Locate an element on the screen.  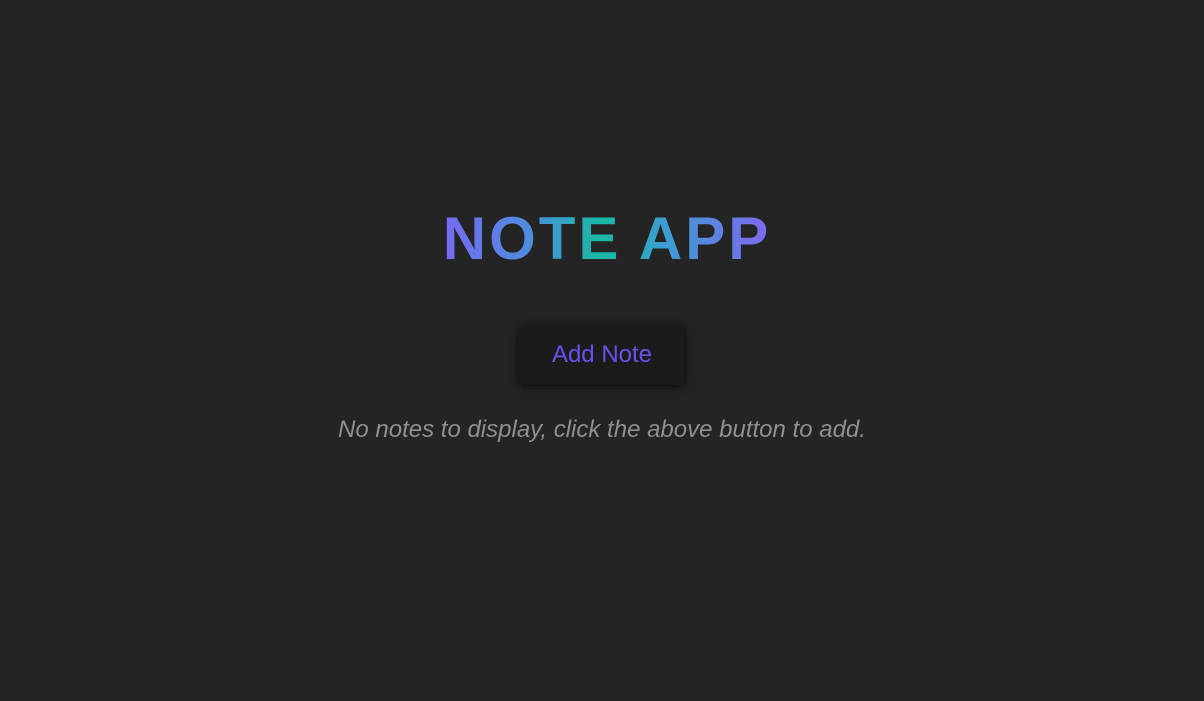
add-note-button: Add Note is located at coordinates (602, 355).